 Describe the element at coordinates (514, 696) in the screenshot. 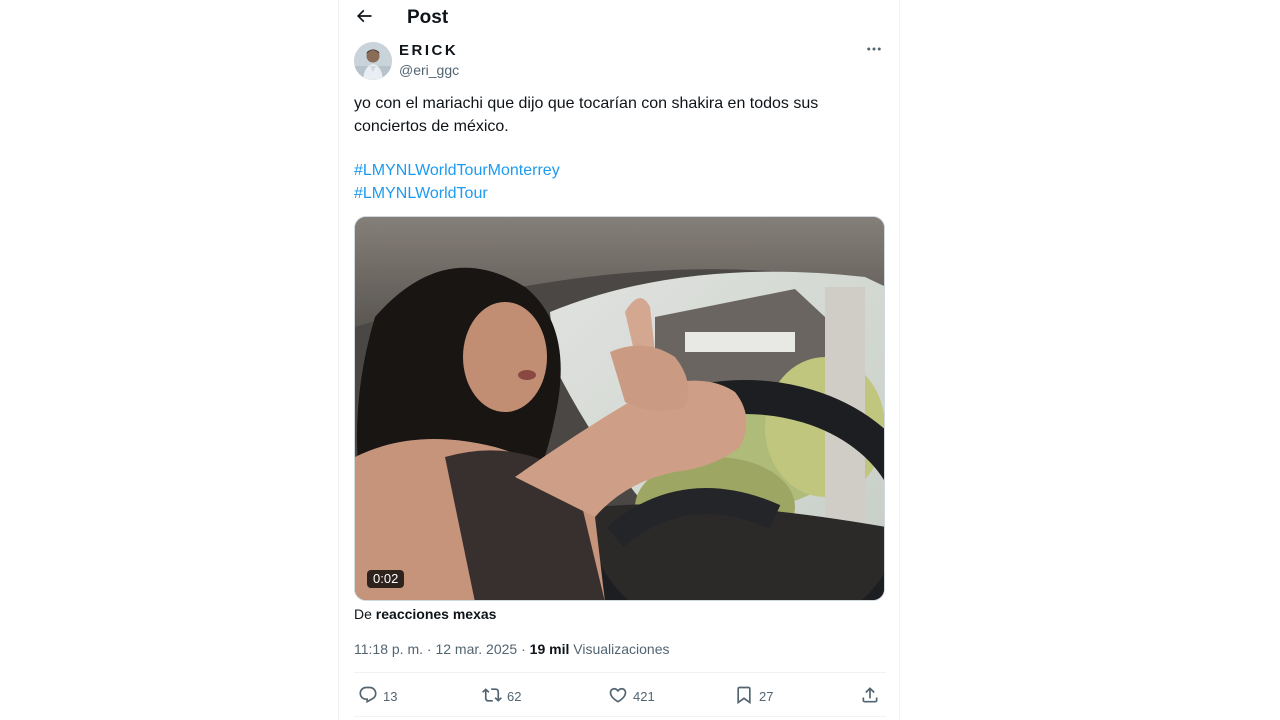

I see `repost-count: 62` at that location.